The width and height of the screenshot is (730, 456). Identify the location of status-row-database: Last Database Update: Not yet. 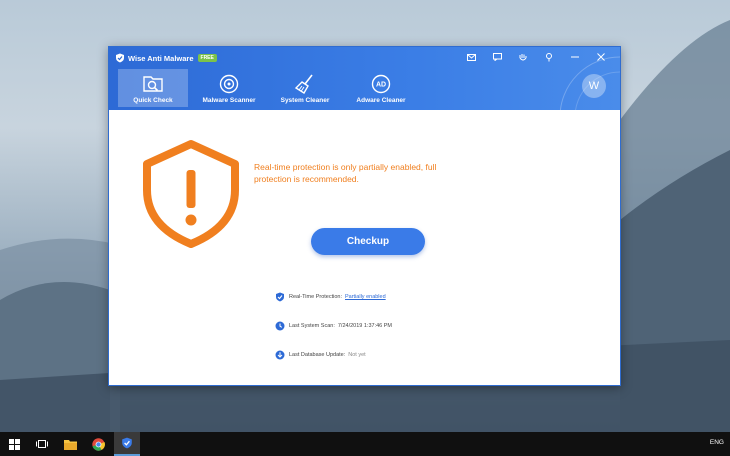
(333, 355).